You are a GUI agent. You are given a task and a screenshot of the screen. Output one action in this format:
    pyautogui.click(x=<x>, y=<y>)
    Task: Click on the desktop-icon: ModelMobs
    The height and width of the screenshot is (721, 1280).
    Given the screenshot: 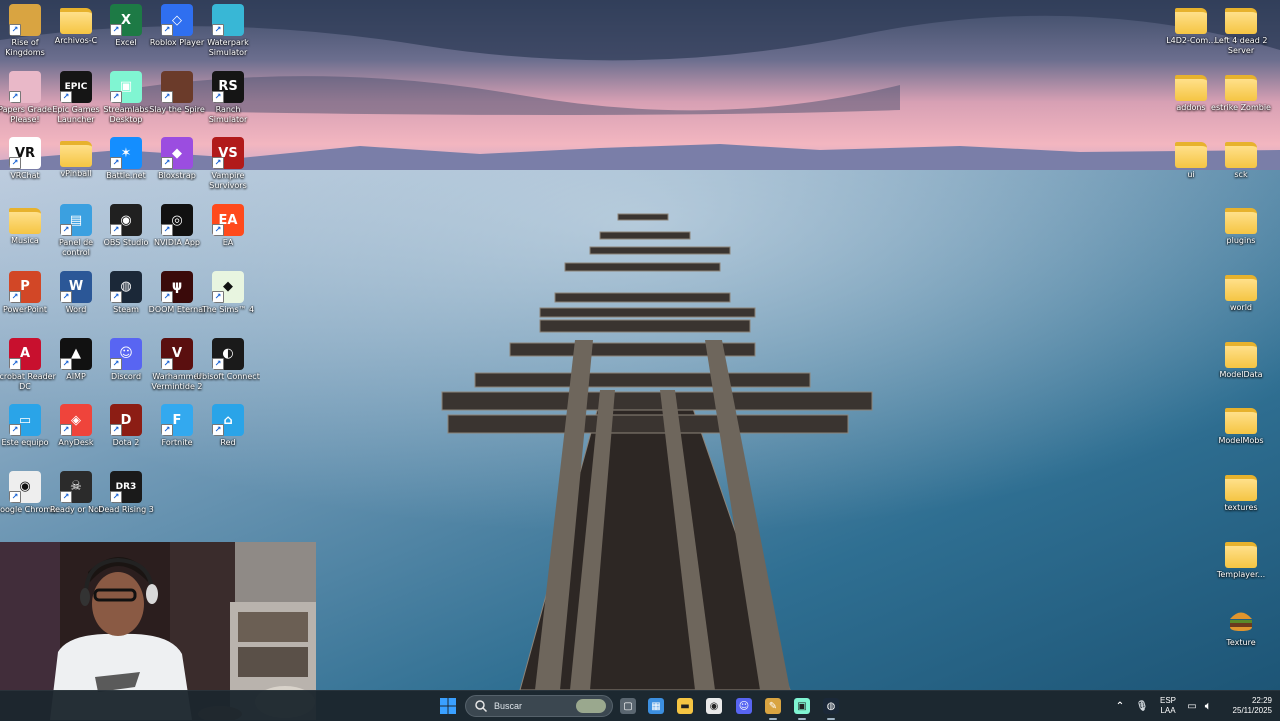 What is the action you would take?
    pyautogui.click(x=1241, y=437)
    